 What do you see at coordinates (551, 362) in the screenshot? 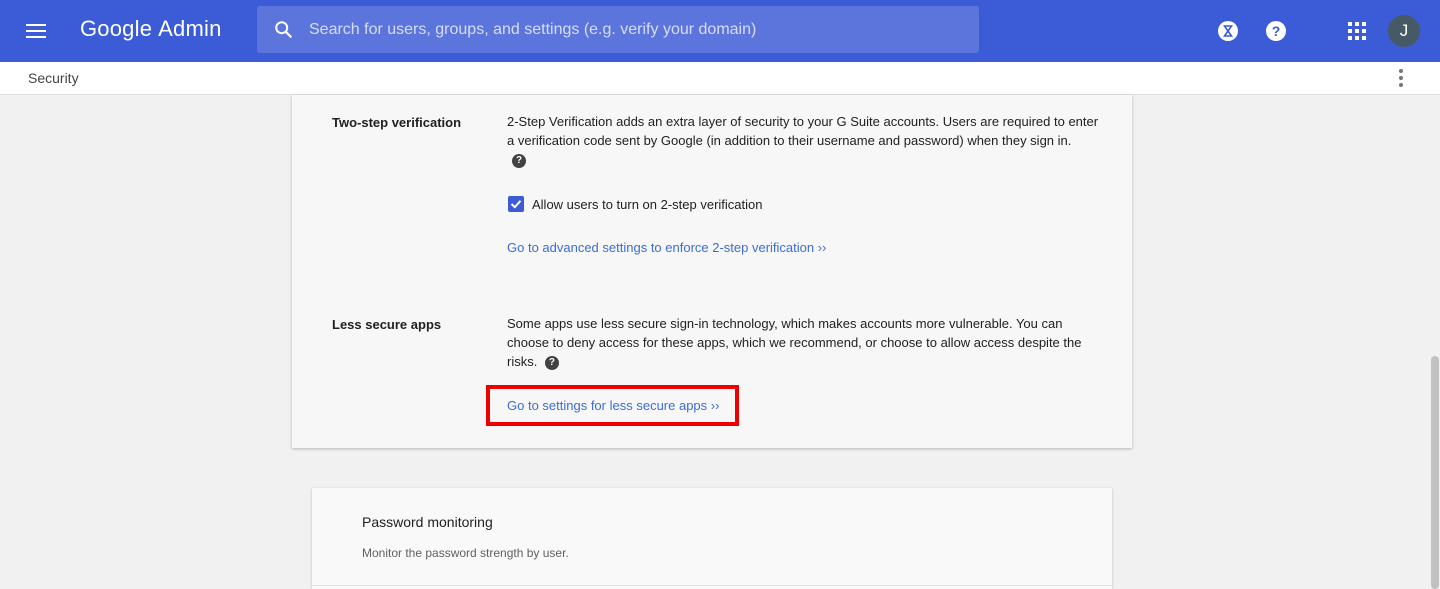
I see `less-secure-help-icon: ?` at bounding box center [551, 362].